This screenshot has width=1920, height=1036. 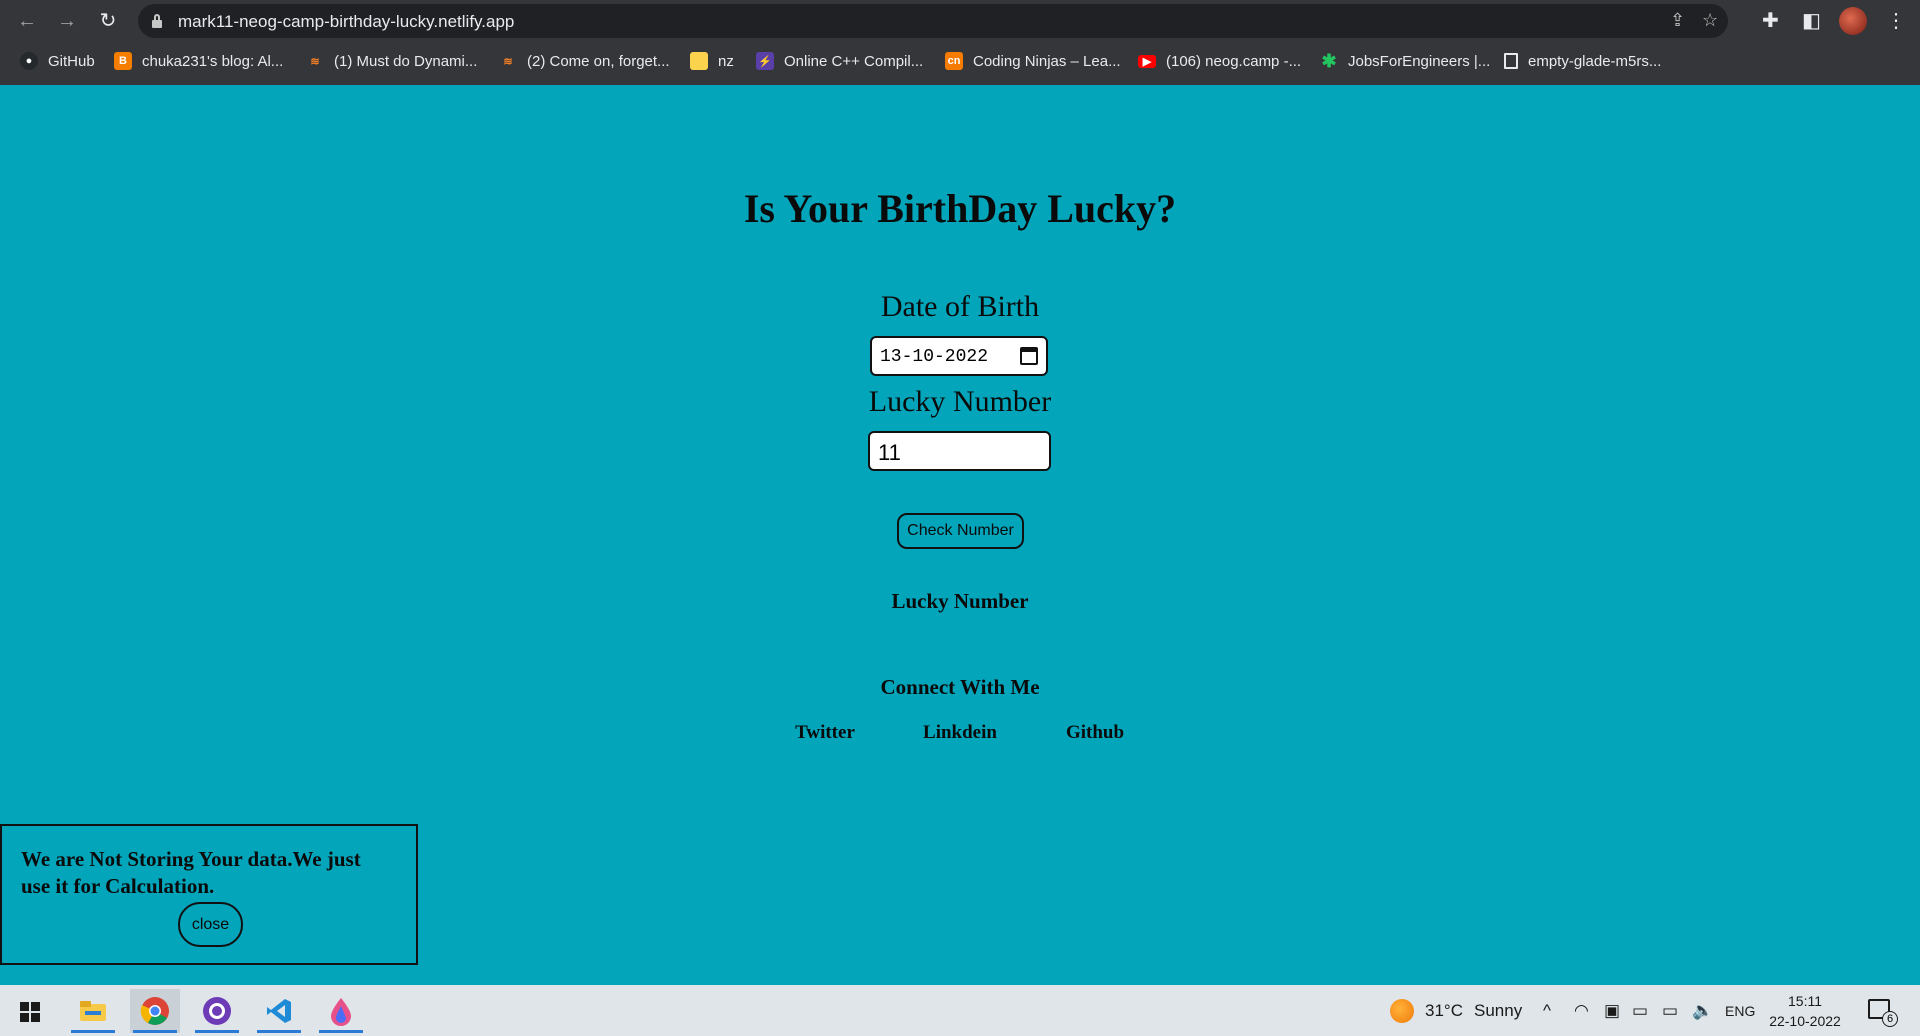 I want to click on clock-time: 15:11, so click(x=1805, y=1001).